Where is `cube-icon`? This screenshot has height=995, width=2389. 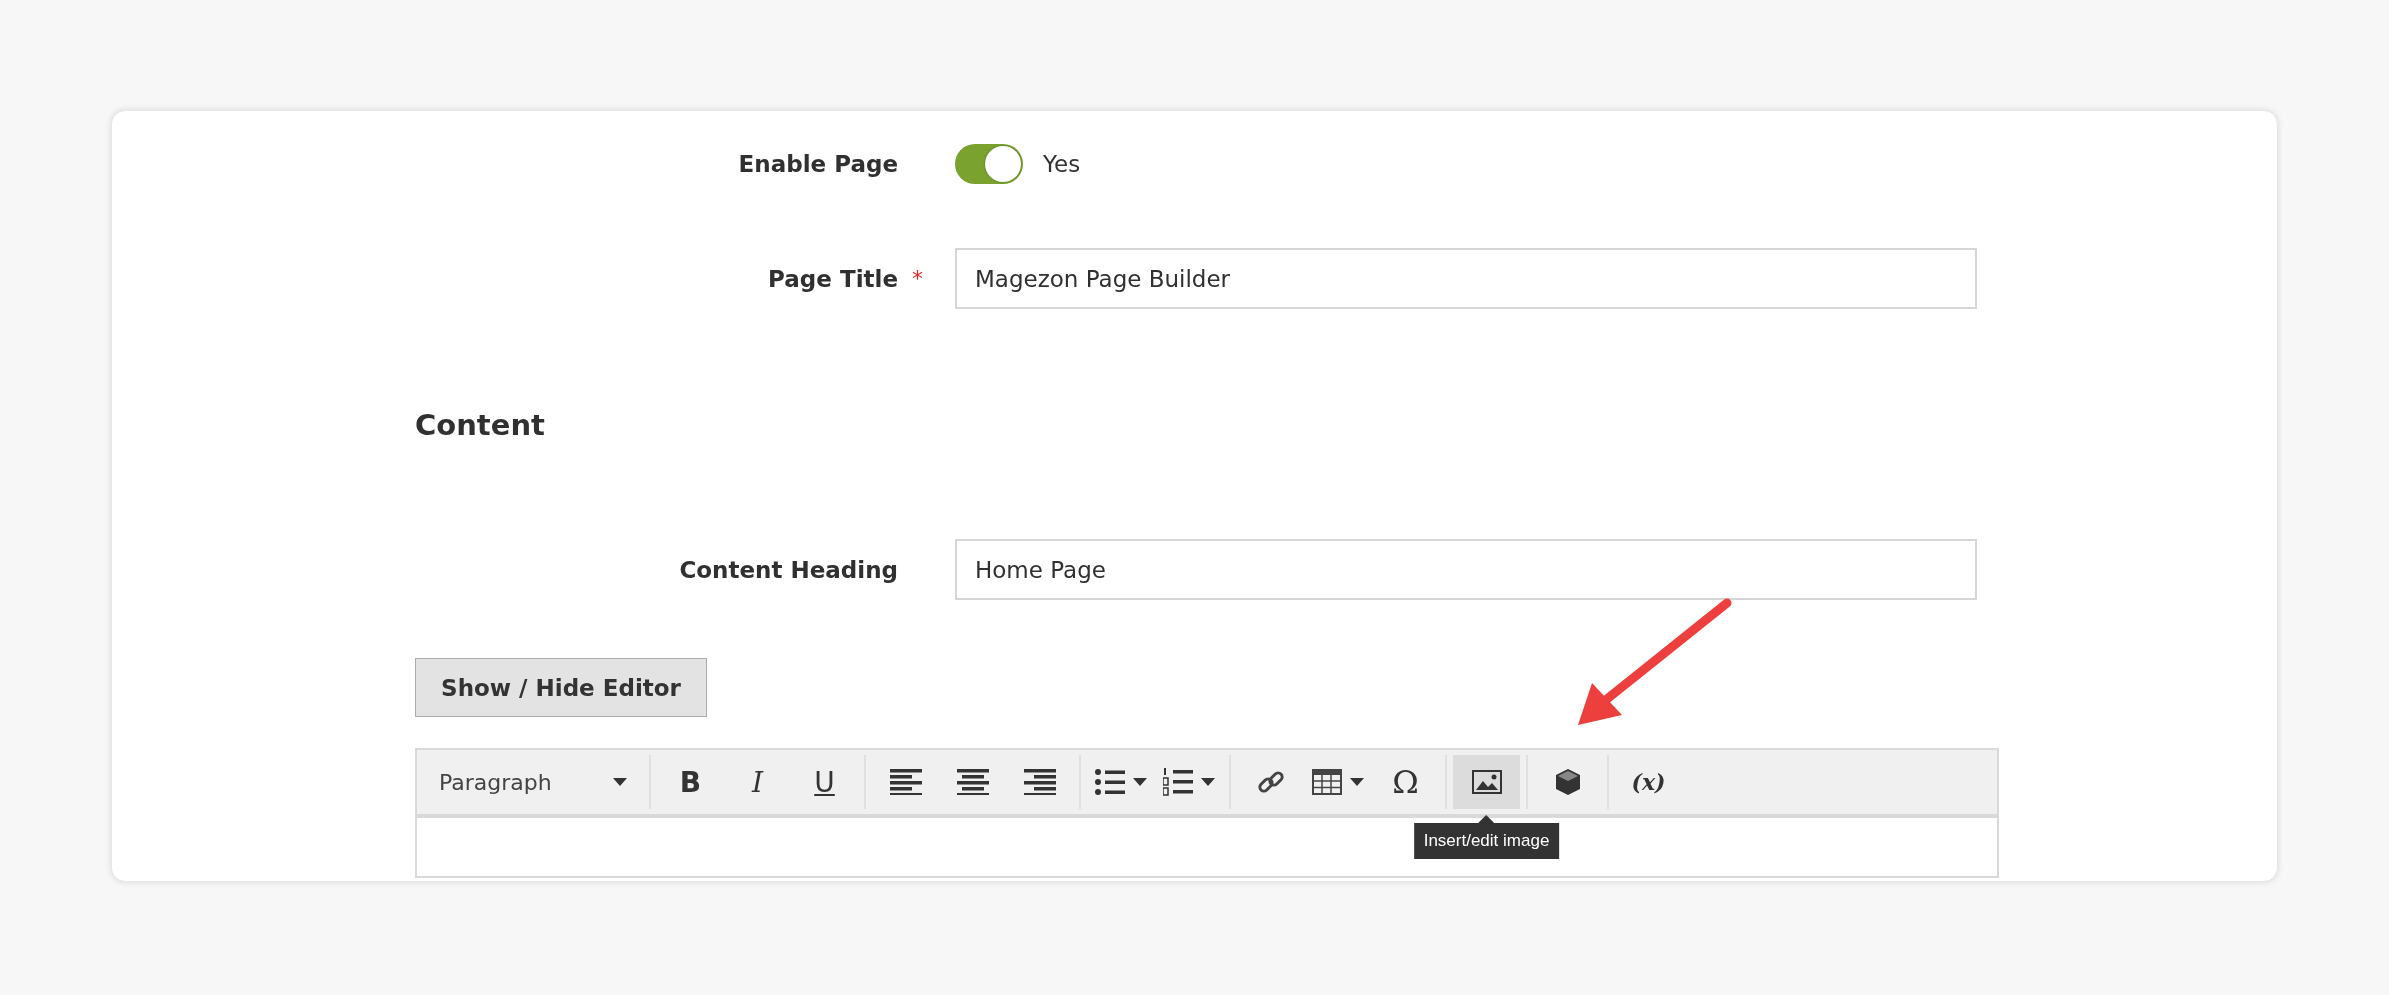 cube-icon is located at coordinates (1567, 782).